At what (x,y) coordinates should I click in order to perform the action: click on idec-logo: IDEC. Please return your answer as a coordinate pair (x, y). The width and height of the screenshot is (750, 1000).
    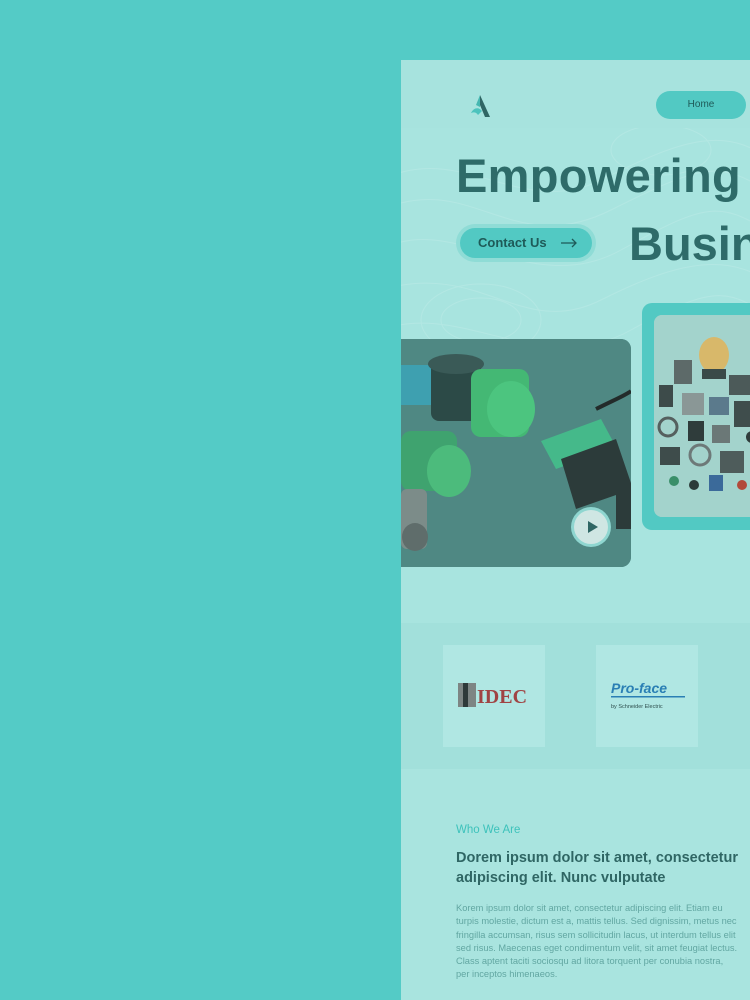
    Looking at the image, I should click on (492, 695).